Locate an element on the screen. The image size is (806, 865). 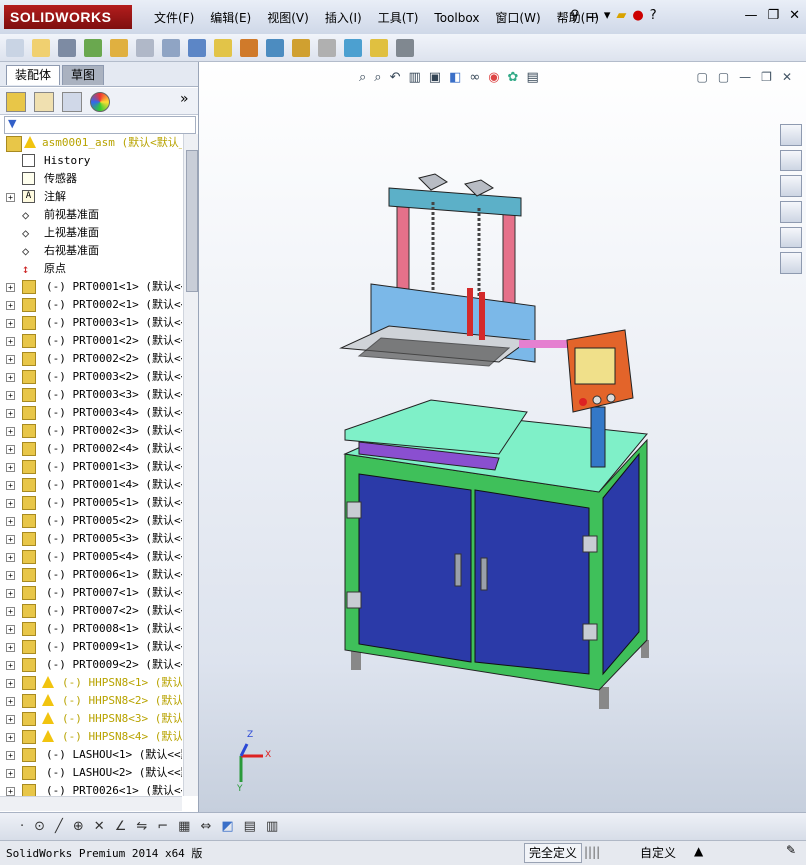
table-icon: ▤ is located at coordinates (250, 826).